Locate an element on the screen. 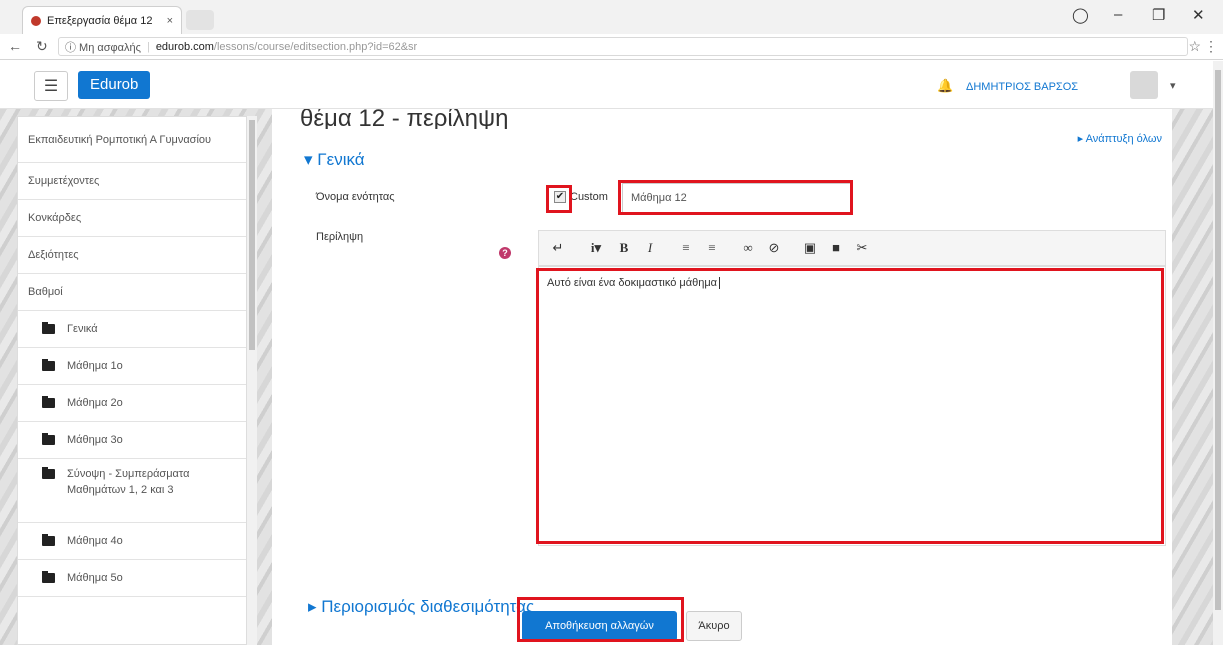  help-icon: ? is located at coordinates (505, 253).